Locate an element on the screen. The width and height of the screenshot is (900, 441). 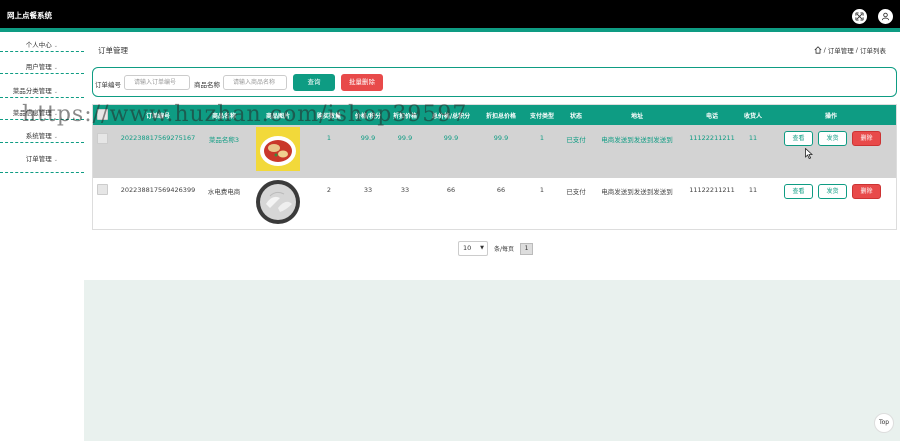
batch-delete-button: 批量删除 is located at coordinates (362, 82).